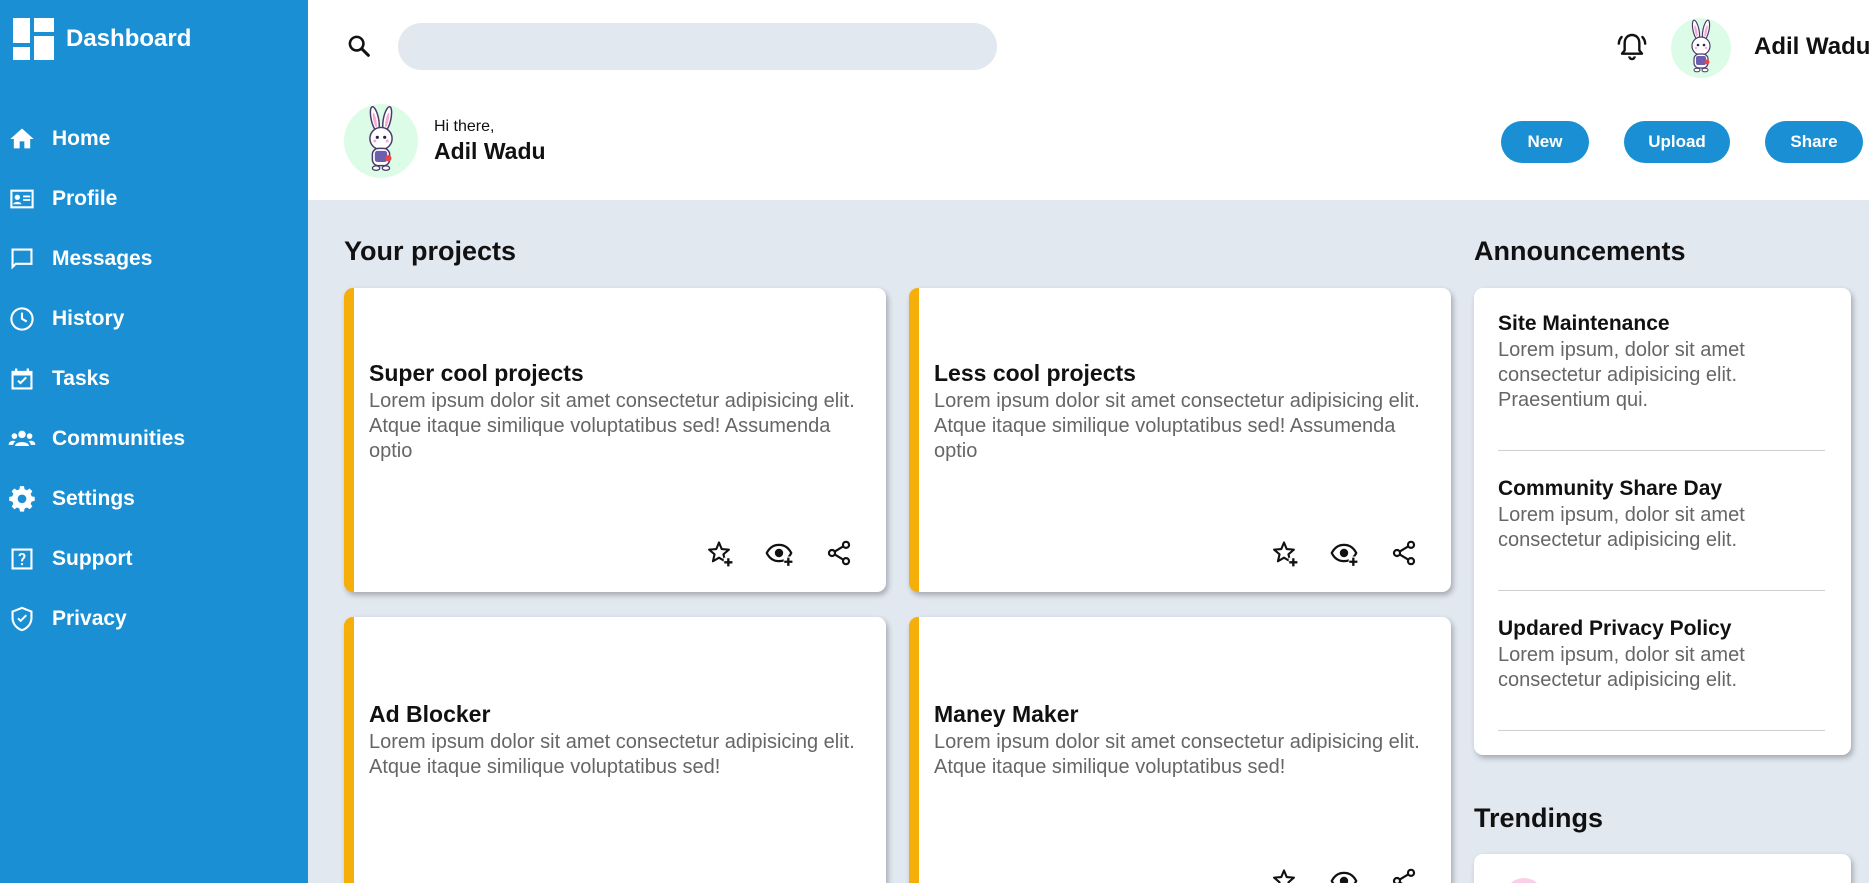 The width and height of the screenshot is (1869, 883). Describe the element at coordinates (1677, 142) in the screenshot. I see `upload-button: Upload` at that location.